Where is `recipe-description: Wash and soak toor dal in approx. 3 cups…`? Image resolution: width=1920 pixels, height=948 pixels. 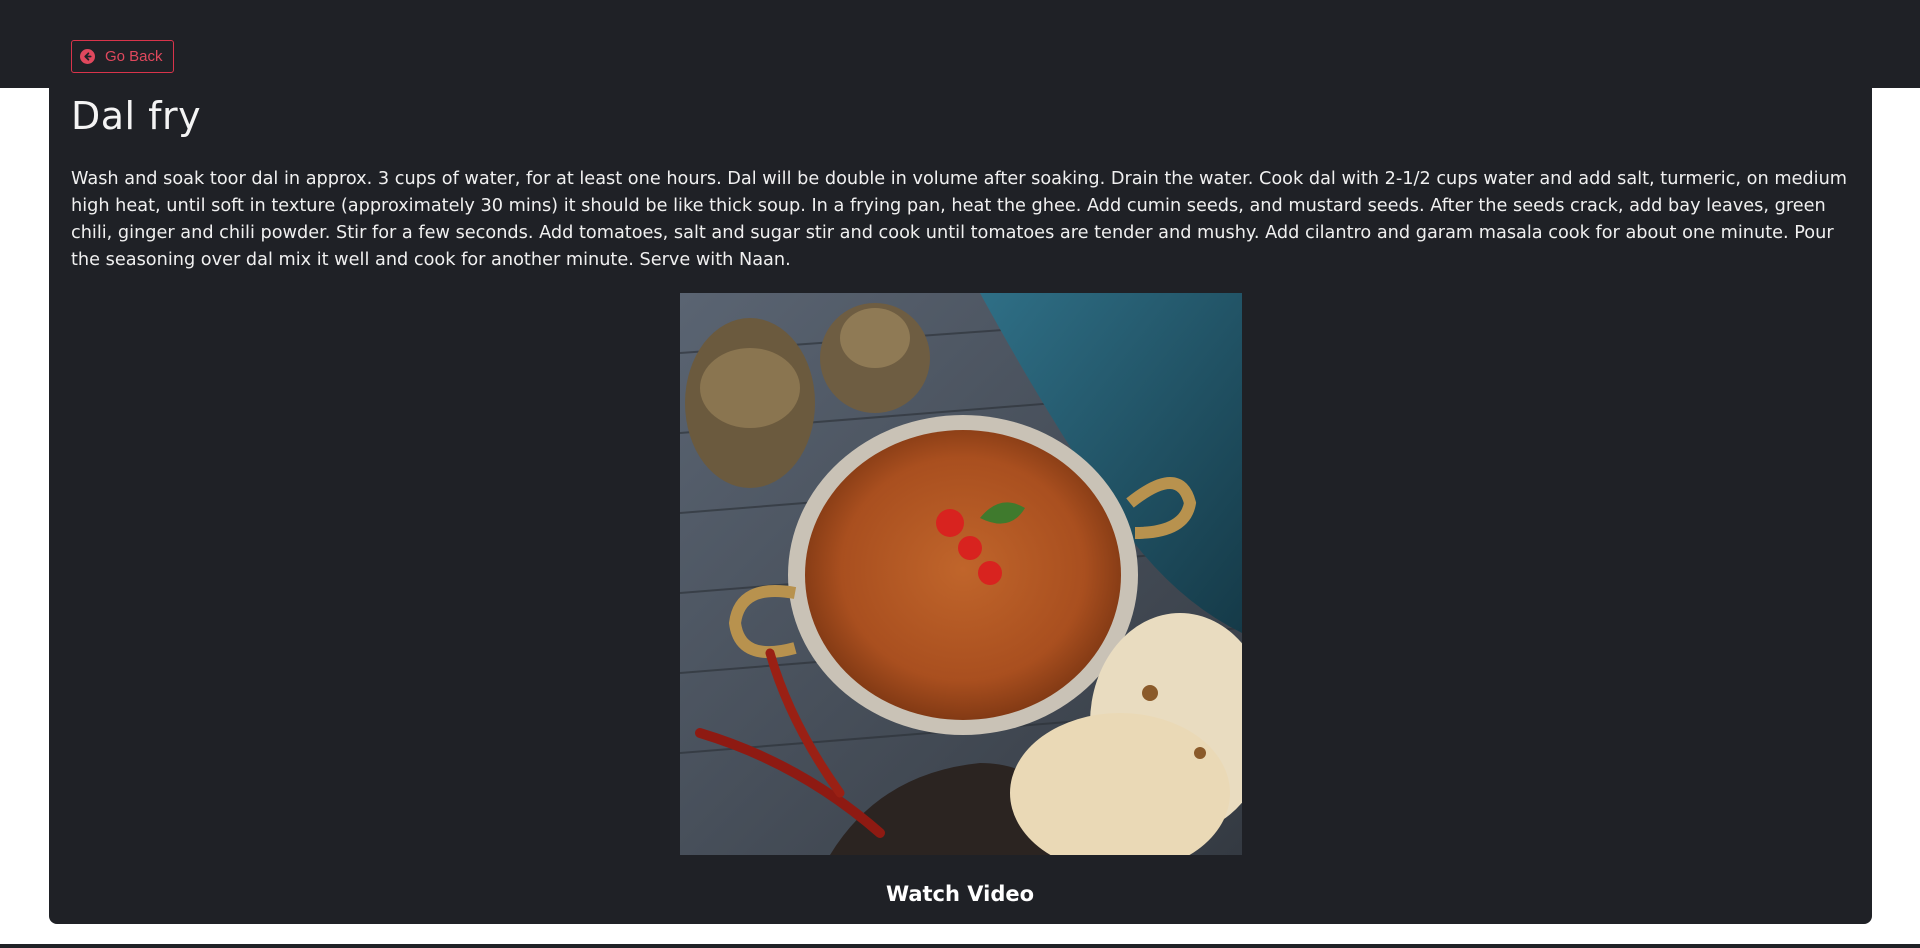 recipe-description: Wash and soak toor dal in approx. 3 cups… is located at coordinates (959, 219).